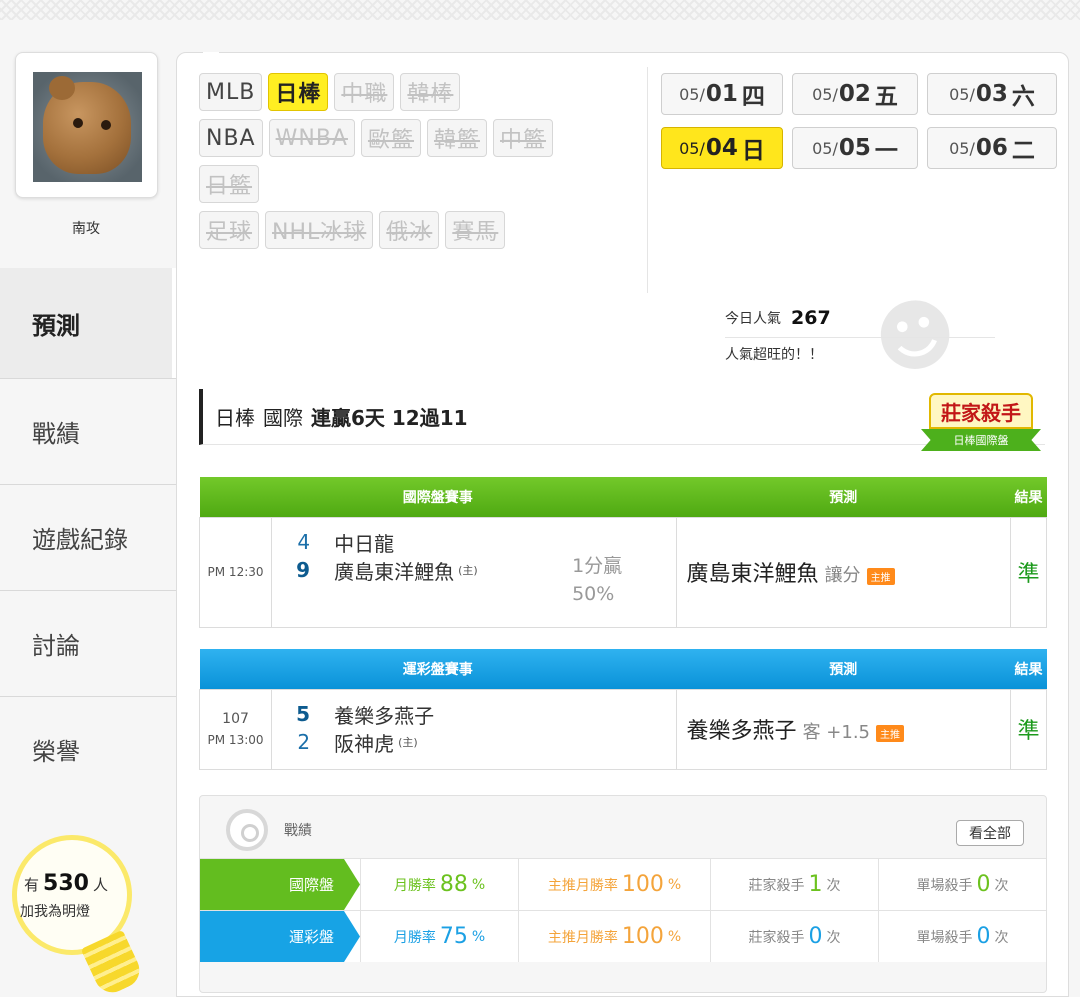 The height and width of the screenshot is (997, 1080). I want to click on monthly-win-rate: 月勝率 88%, so click(439, 884).